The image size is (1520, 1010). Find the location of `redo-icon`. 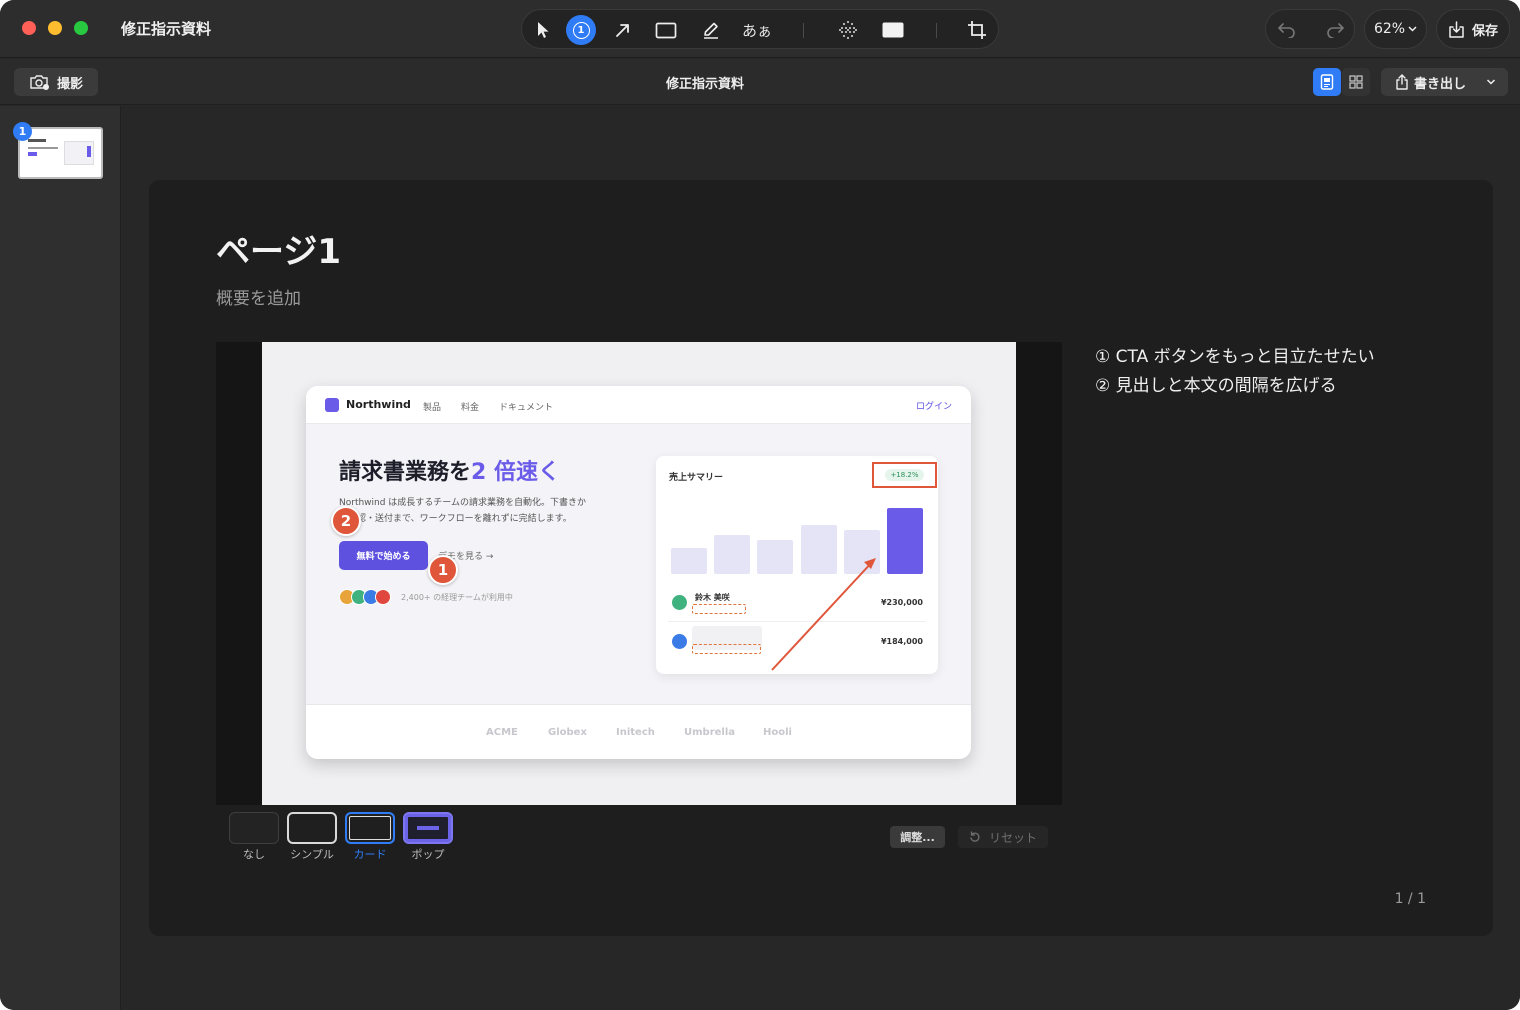

redo-icon is located at coordinates (1336, 30).